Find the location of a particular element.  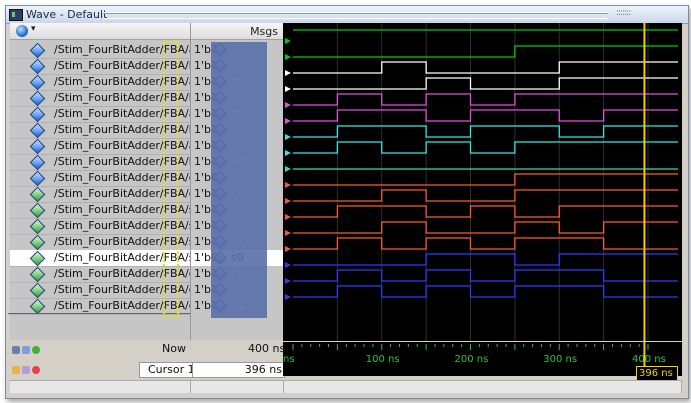

axis-tick-label: ns is located at coordinates (289, 359).